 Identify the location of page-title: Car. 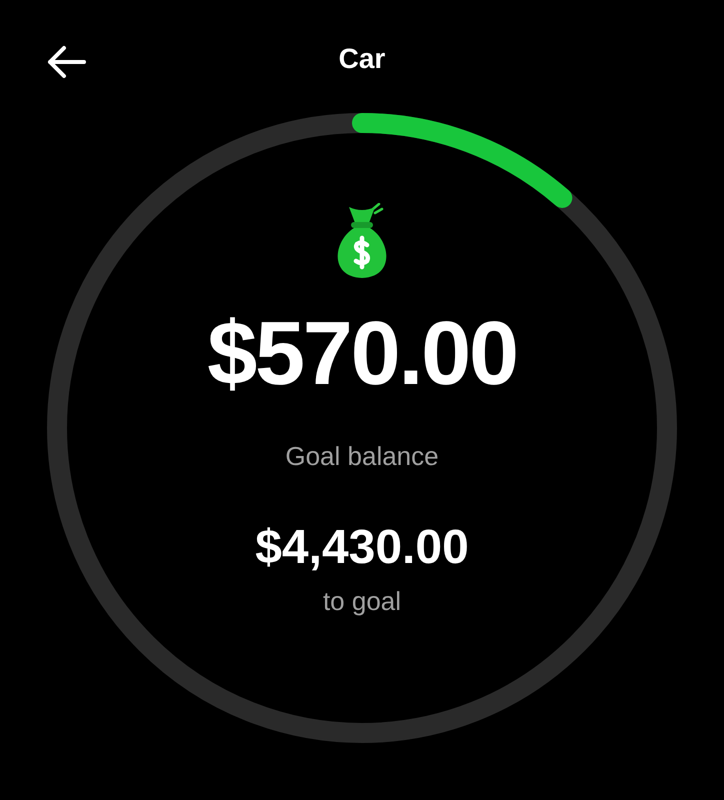
(362, 58).